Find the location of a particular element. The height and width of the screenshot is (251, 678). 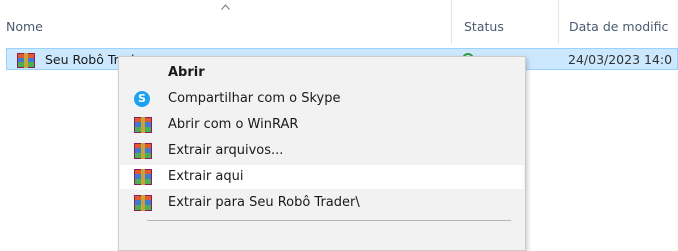

menu-separator is located at coordinates (329, 220).